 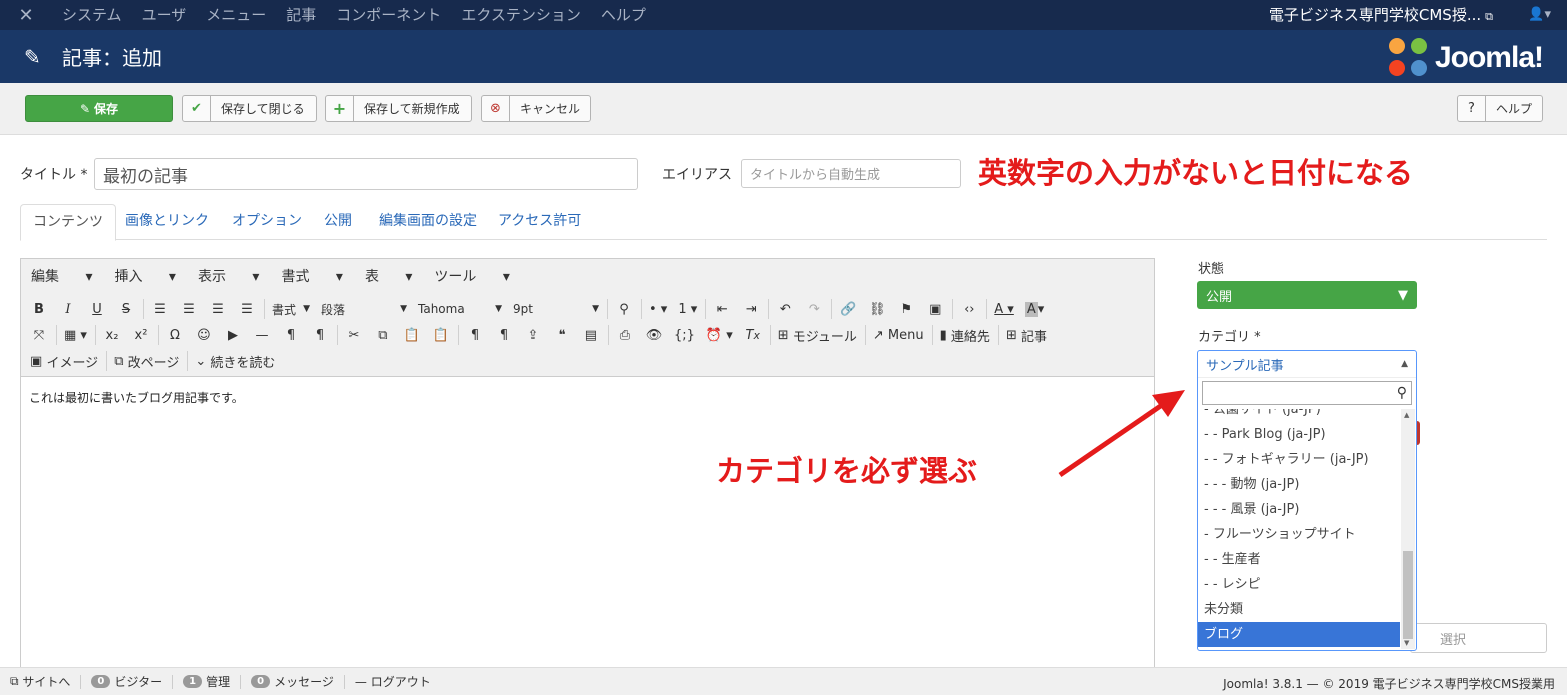 I want to click on align-justify-icon: ☰, so click(x=247, y=309).